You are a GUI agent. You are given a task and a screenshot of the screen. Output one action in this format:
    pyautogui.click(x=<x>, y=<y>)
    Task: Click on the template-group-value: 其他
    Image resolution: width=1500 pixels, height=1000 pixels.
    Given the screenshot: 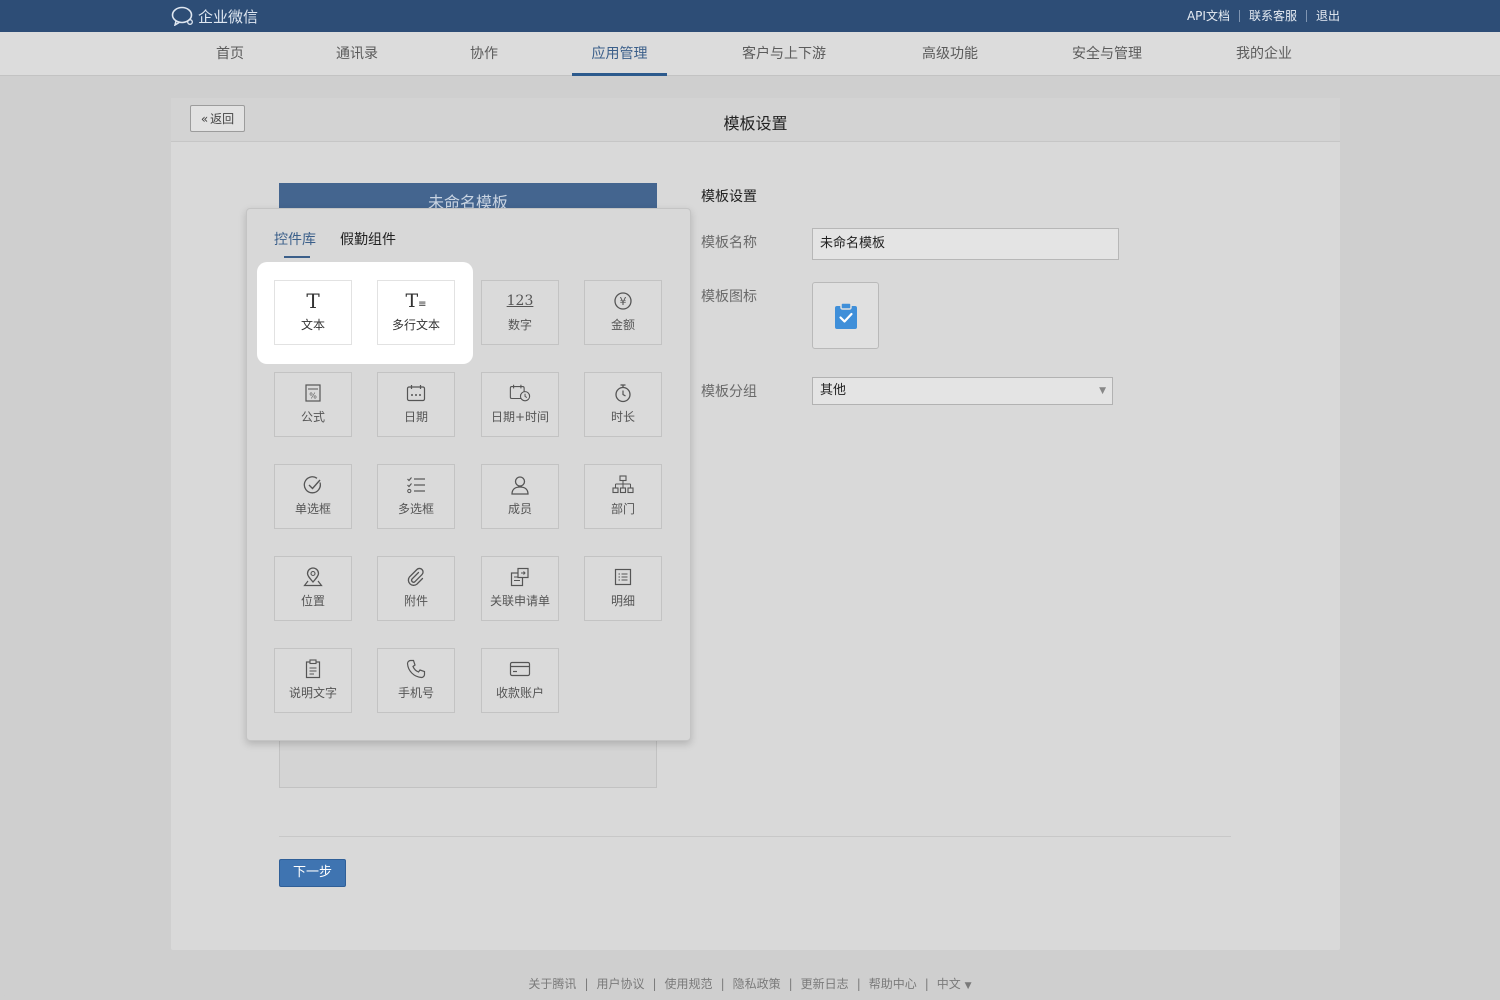 What is the action you would take?
    pyautogui.click(x=833, y=390)
    